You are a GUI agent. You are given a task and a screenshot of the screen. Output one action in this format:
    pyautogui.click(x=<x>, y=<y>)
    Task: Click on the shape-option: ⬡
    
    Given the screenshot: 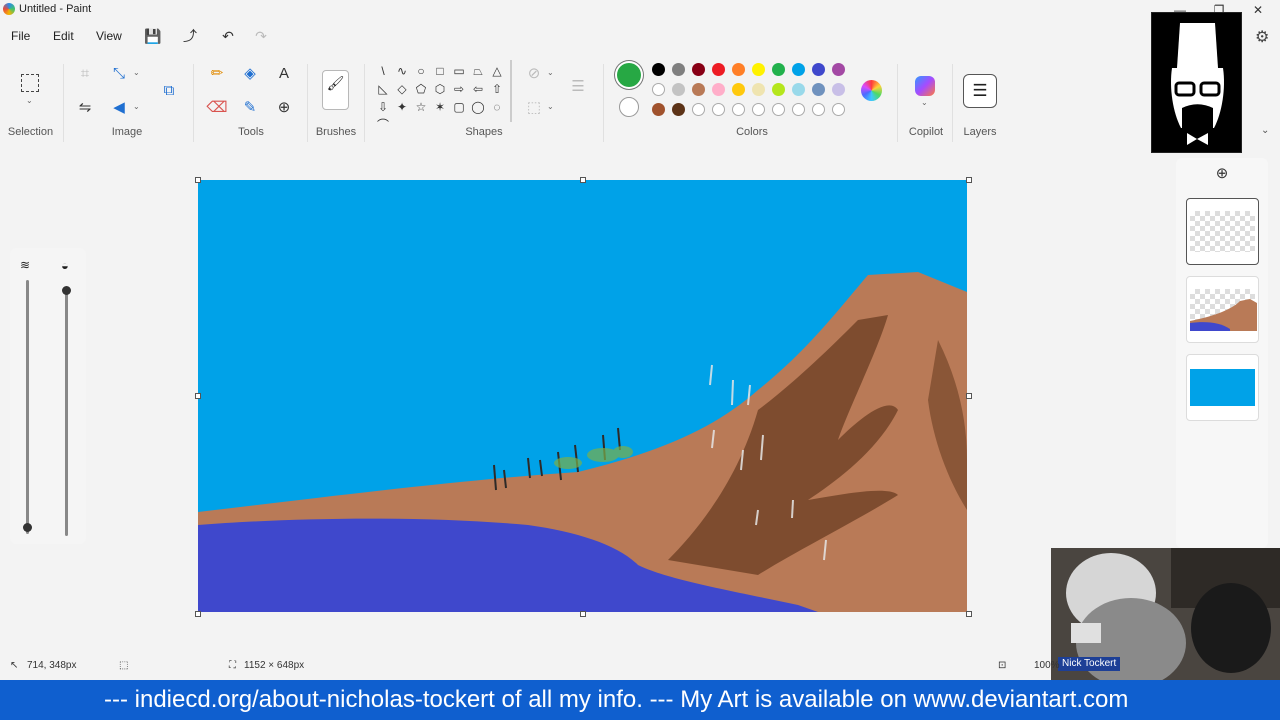 What is the action you would take?
    pyautogui.click(x=440, y=89)
    